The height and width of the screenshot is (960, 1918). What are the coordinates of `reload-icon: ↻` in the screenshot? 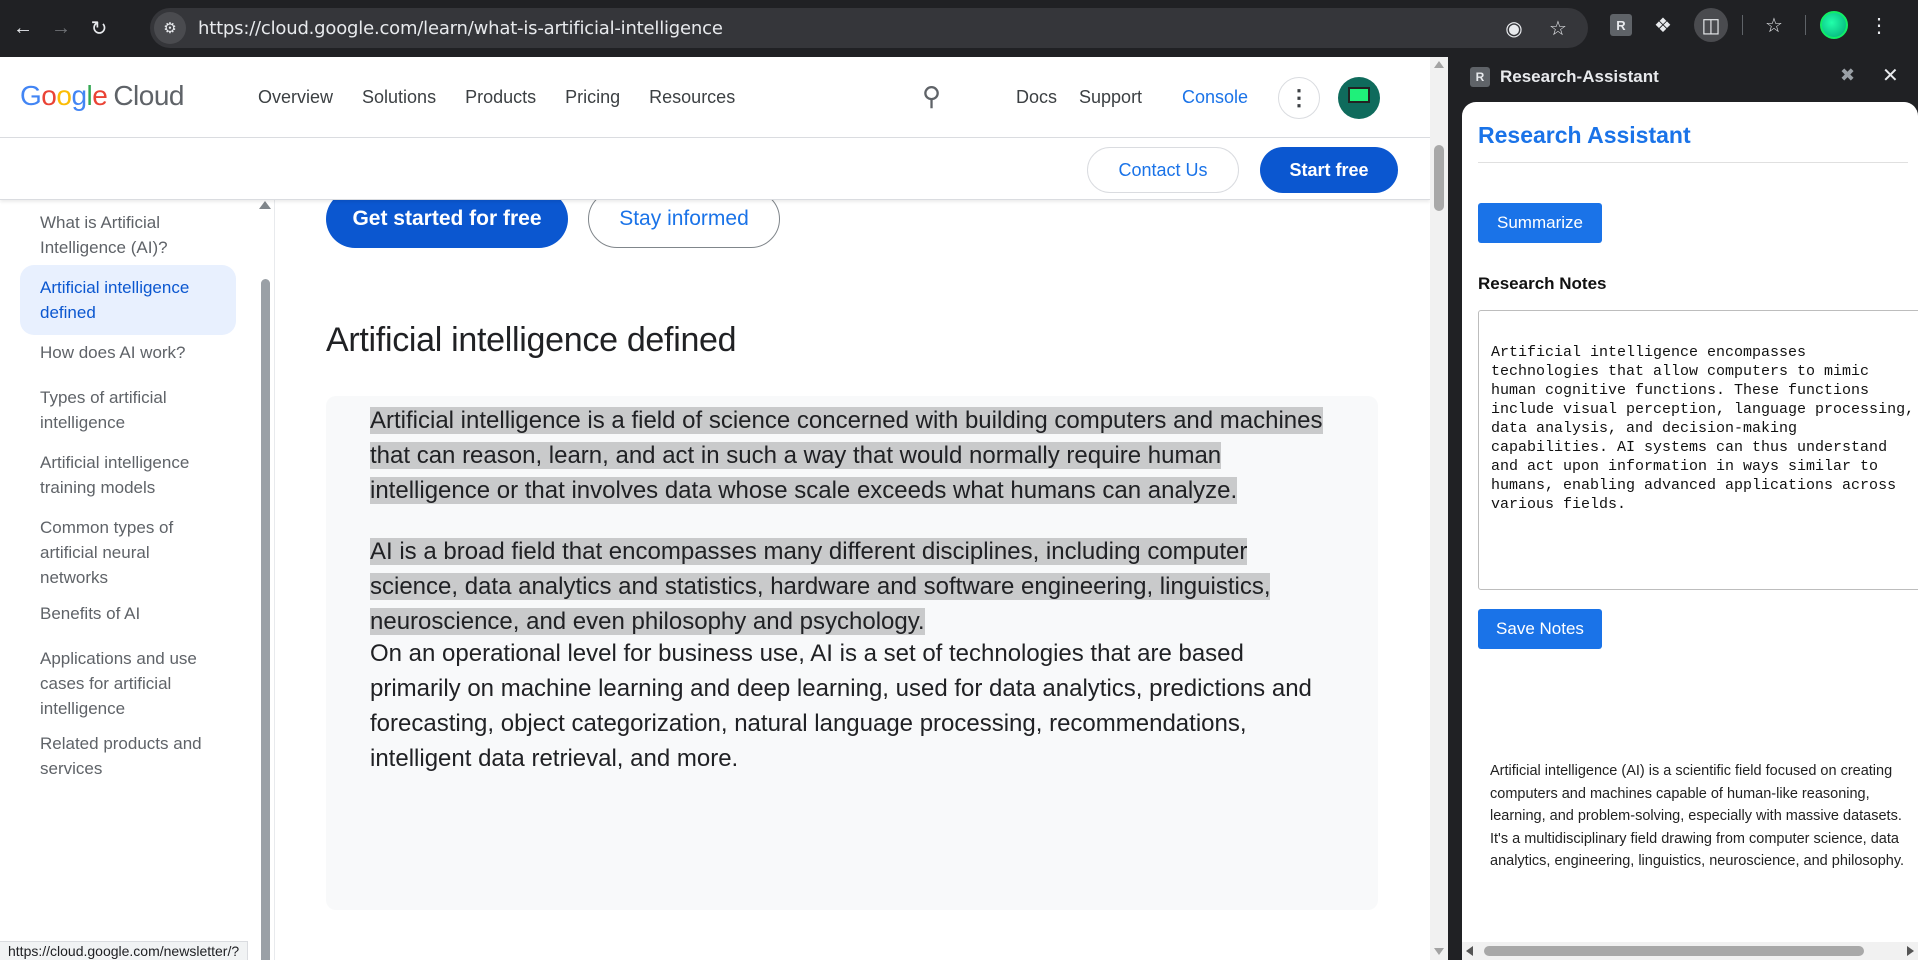 It's located at (99, 29).